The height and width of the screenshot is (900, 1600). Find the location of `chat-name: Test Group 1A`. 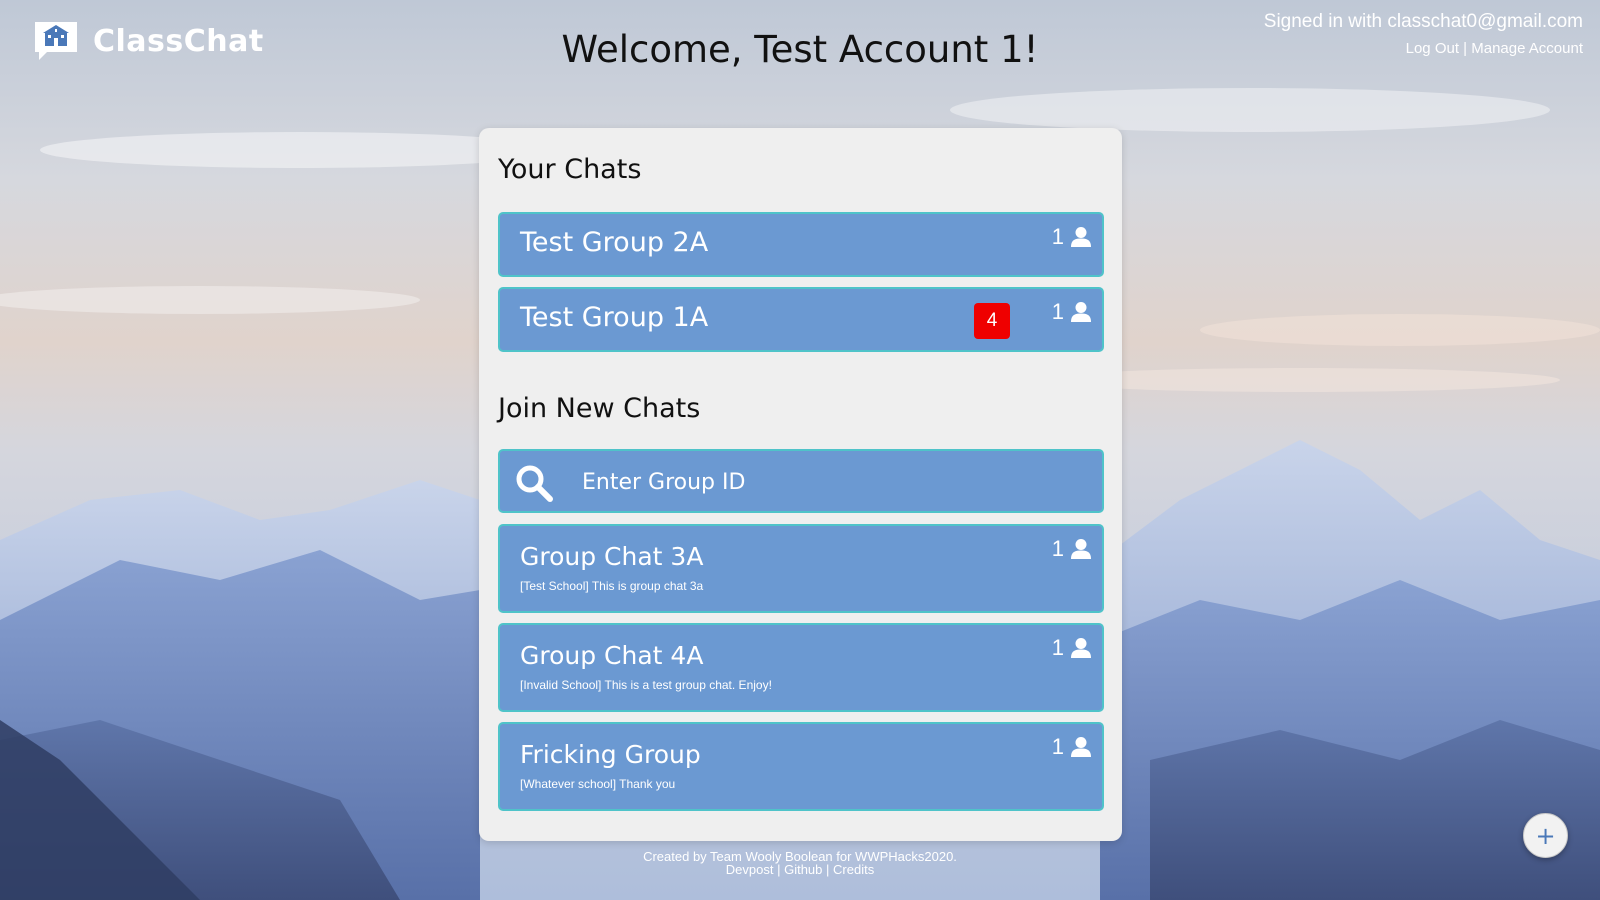

chat-name: Test Group 1A is located at coordinates (614, 317).